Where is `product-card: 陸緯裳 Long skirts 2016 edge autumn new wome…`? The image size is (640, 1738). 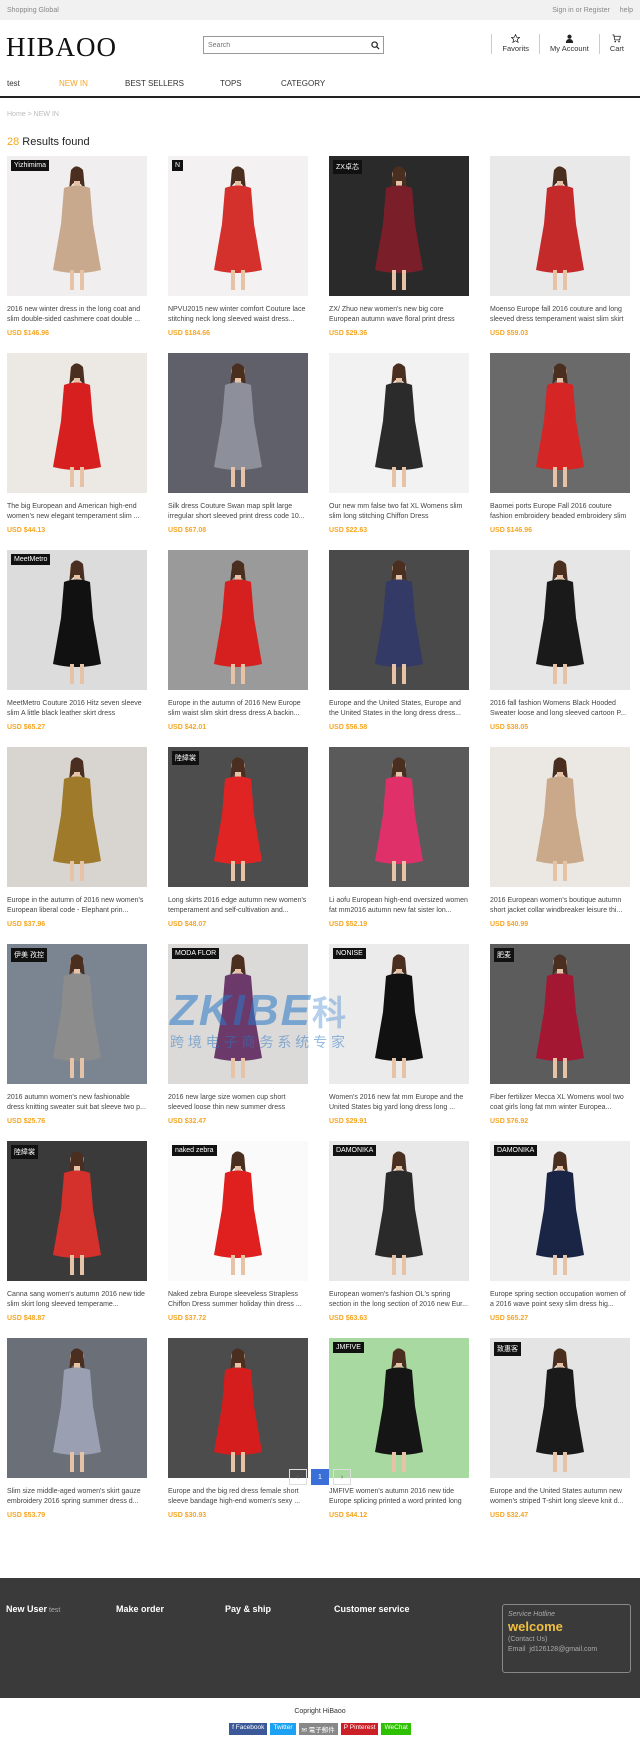
product-card: 陸緯裳 Long skirts 2016 edge autumn new wome… is located at coordinates (238, 837).